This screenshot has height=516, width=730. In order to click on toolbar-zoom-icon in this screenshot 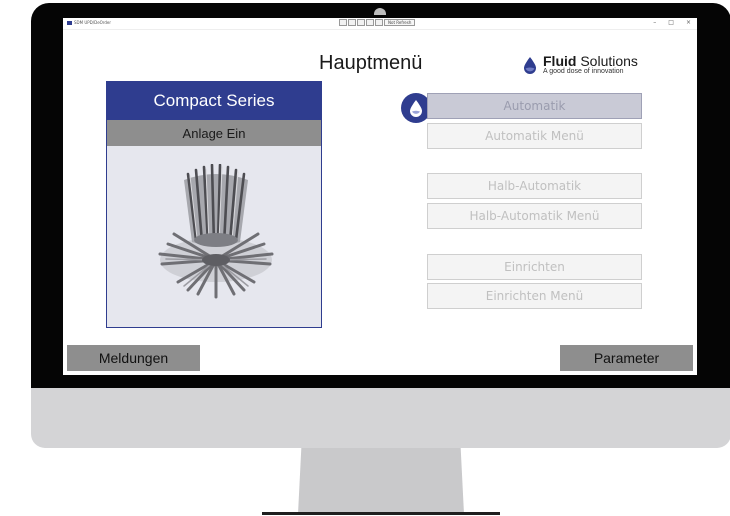, I will do `click(379, 22)`.